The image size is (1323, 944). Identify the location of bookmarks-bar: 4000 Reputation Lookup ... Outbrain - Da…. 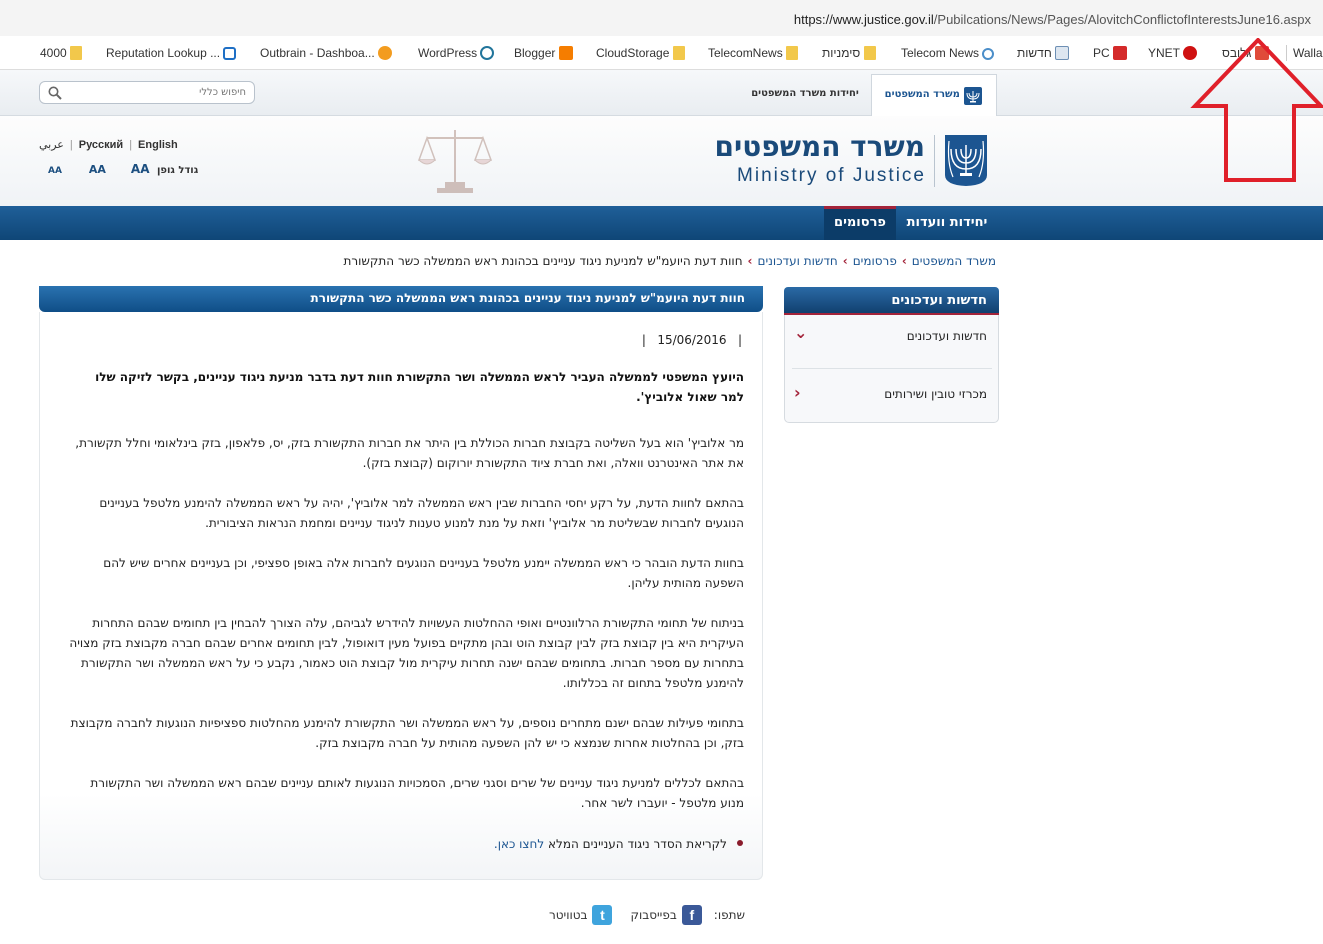
(661, 53).